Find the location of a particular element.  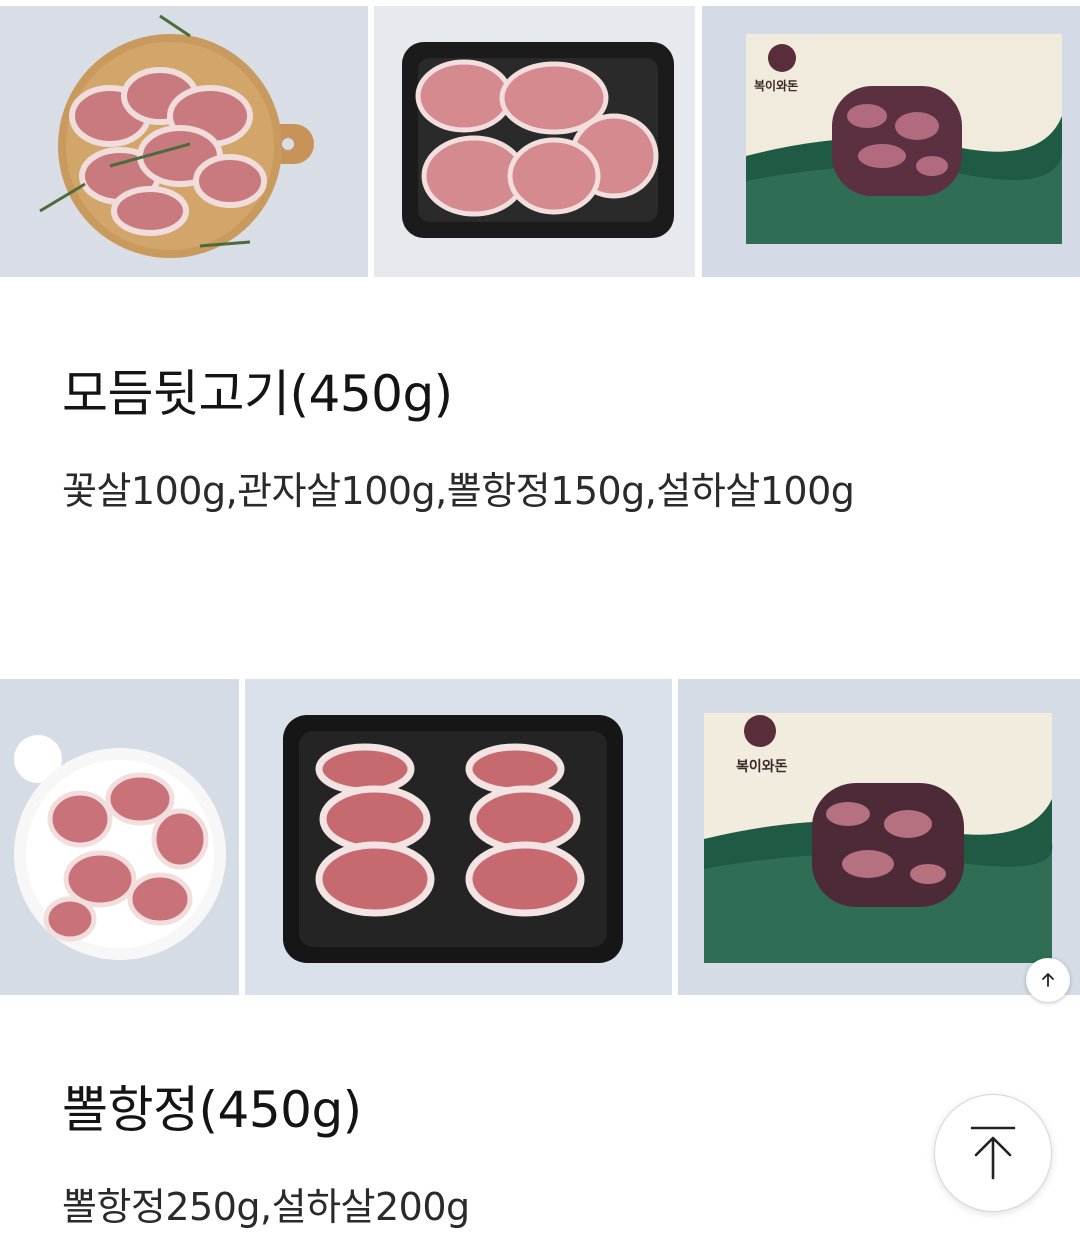

product-1-photo-tray is located at coordinates (534, 141).